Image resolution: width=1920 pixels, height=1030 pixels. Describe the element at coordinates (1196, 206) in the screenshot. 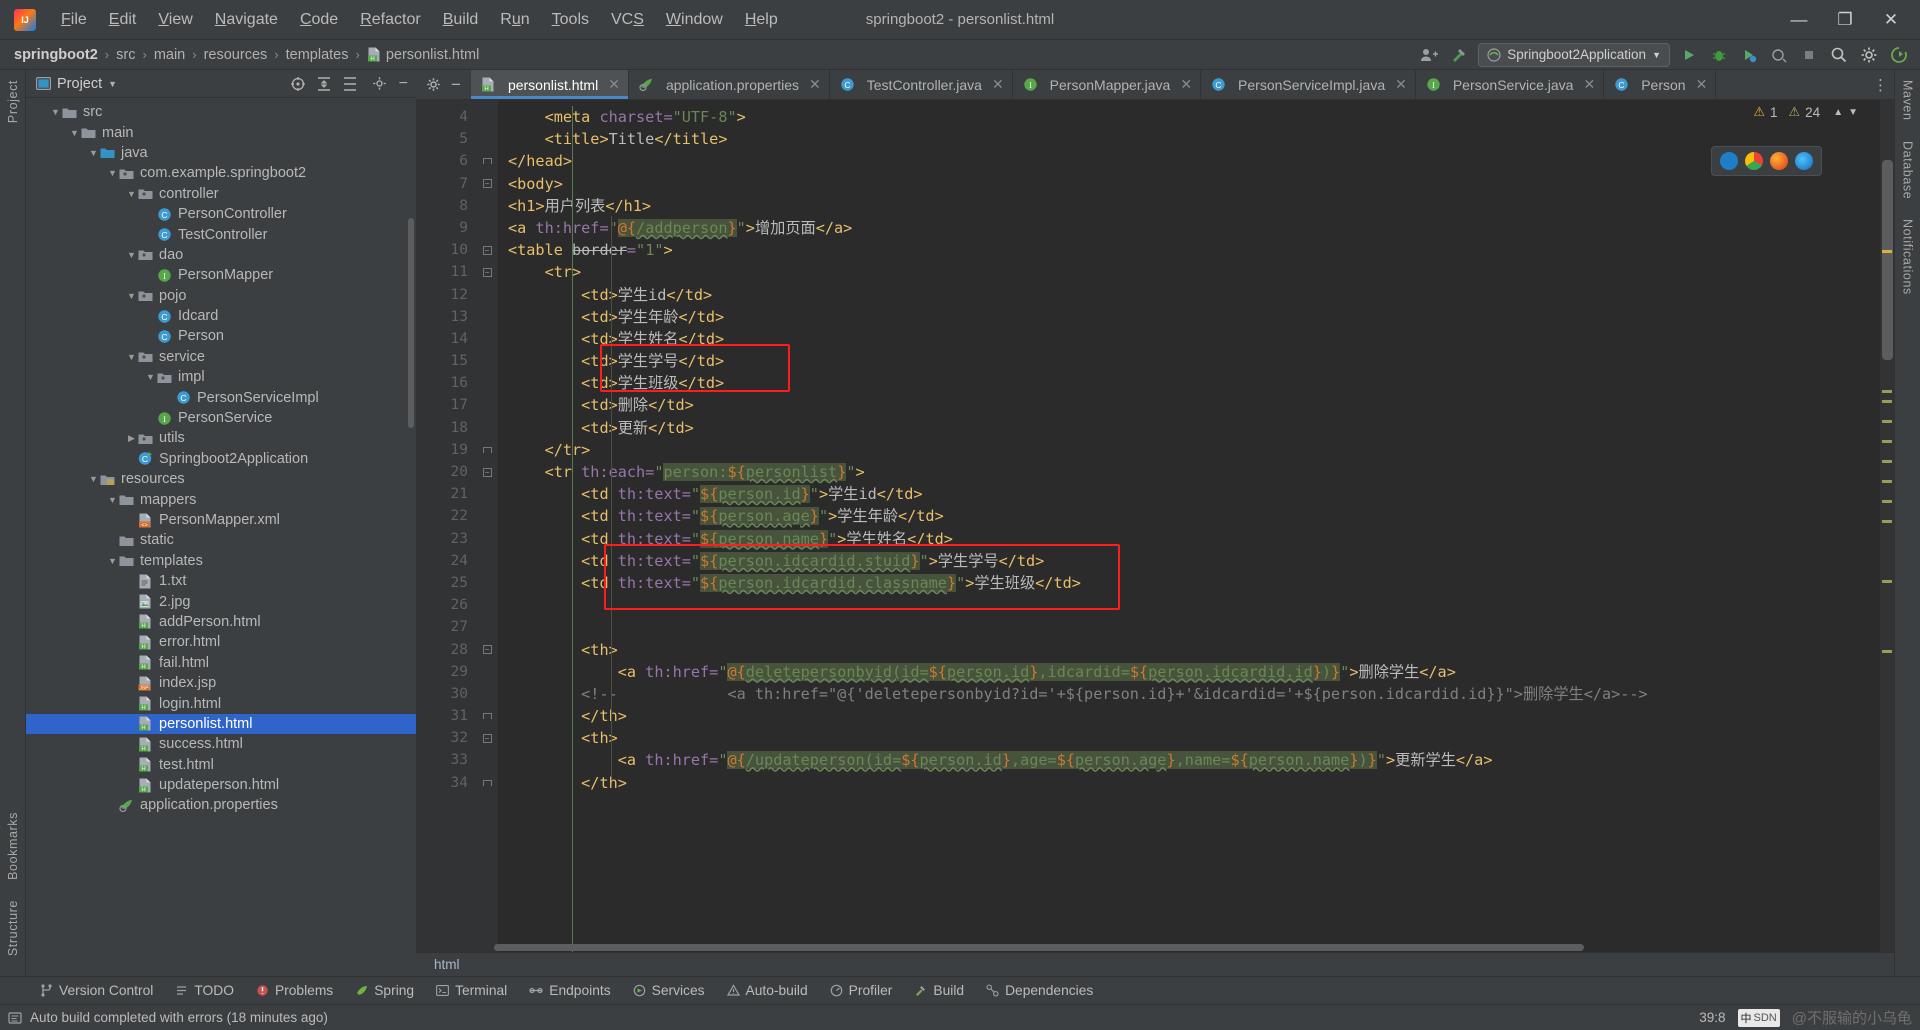

I see `code-line: <h1>用户列表</h1>` at that location.